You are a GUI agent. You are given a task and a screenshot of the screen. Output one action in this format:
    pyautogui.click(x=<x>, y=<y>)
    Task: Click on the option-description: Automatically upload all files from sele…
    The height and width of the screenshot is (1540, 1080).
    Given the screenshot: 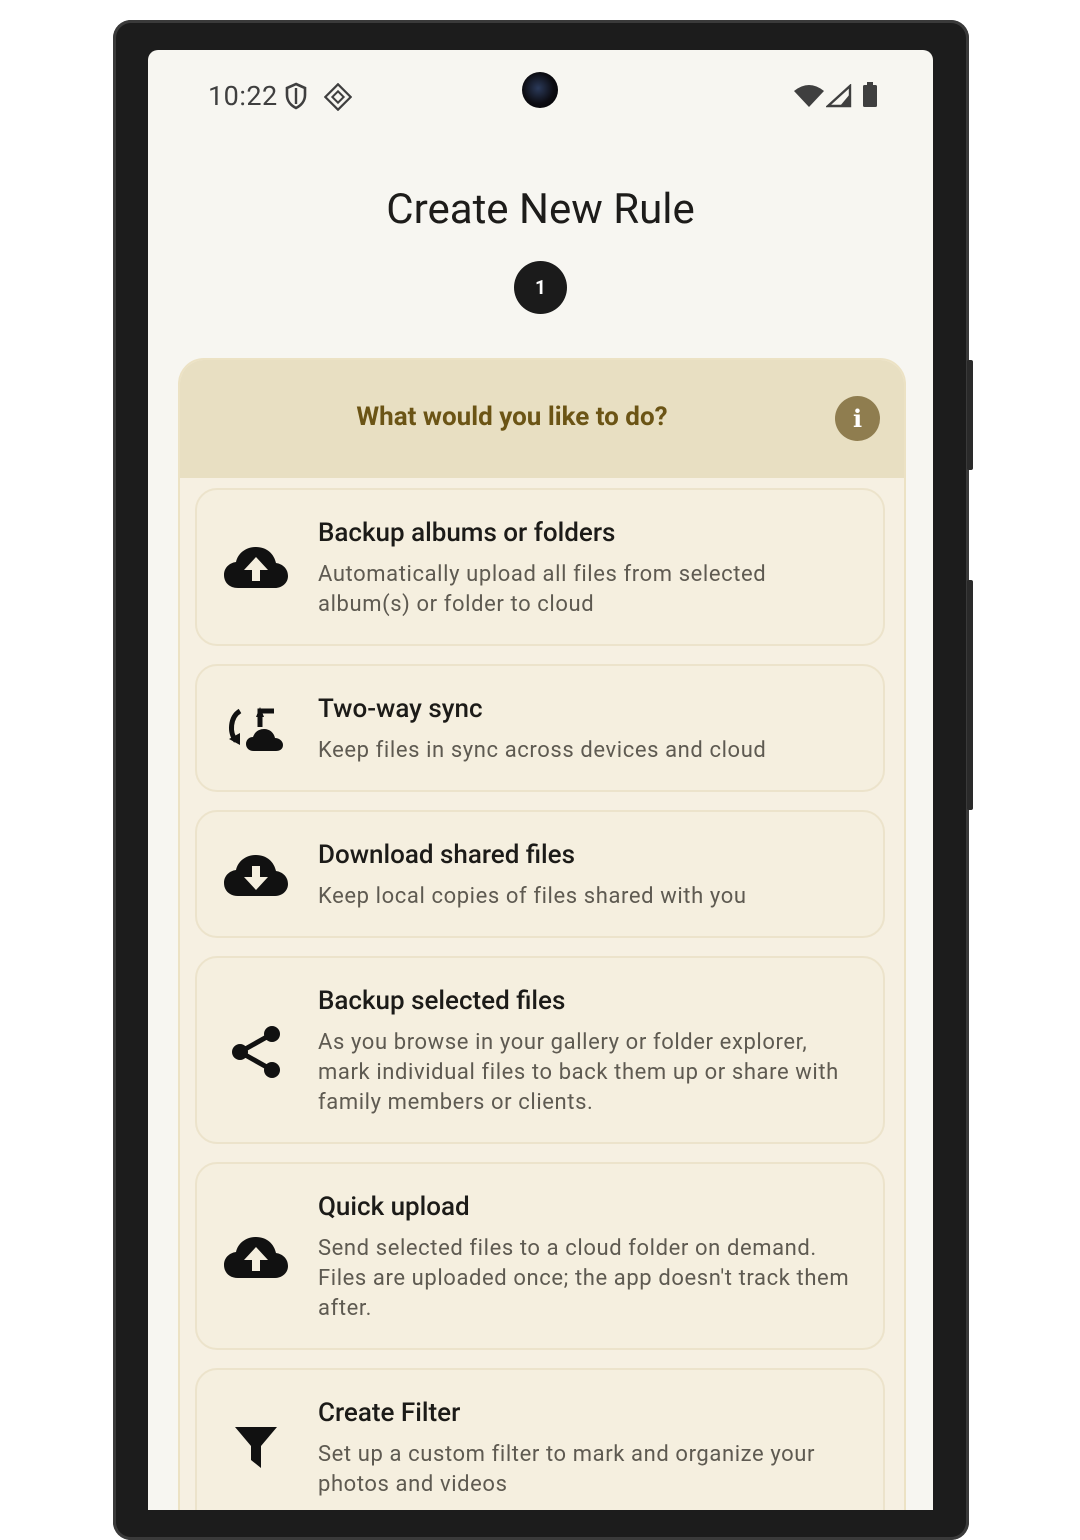 What is the action you would take?
    pyautogui.click(x=542, y=589)
    